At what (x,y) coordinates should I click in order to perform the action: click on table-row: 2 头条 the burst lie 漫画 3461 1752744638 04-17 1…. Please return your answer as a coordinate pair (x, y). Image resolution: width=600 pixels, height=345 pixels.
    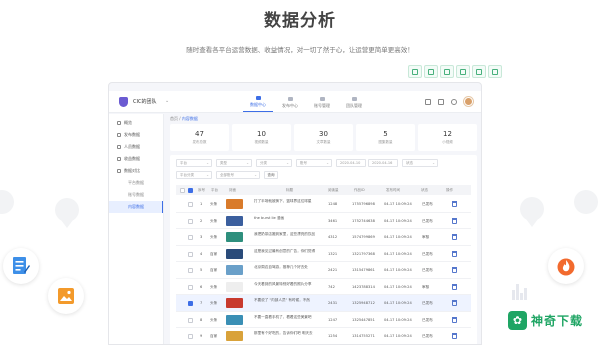
    Looking at the image, I should click on (323, 221).